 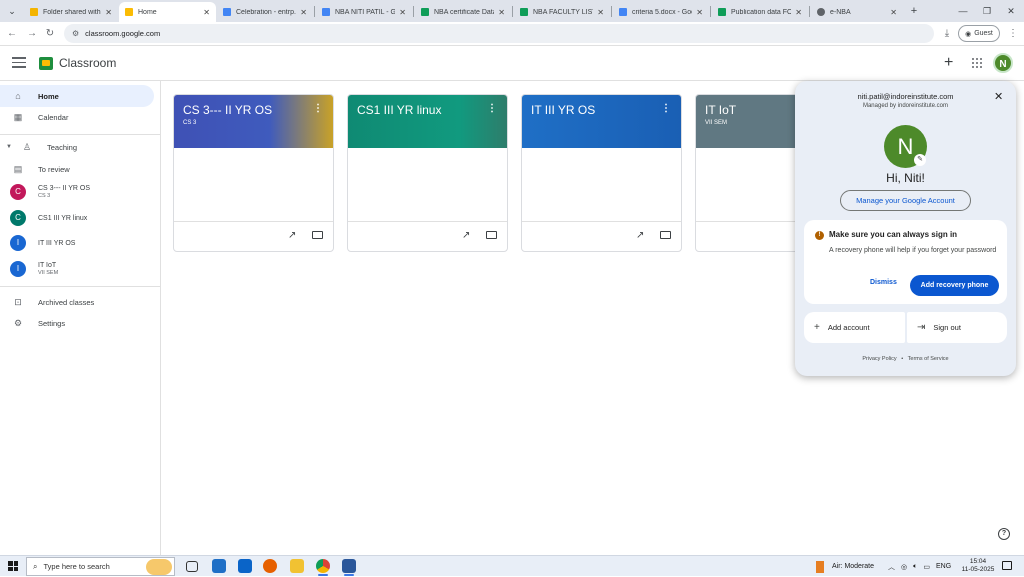 I want to click on terms-of-service-link: Terms of Service, so click(x=928, y=359).